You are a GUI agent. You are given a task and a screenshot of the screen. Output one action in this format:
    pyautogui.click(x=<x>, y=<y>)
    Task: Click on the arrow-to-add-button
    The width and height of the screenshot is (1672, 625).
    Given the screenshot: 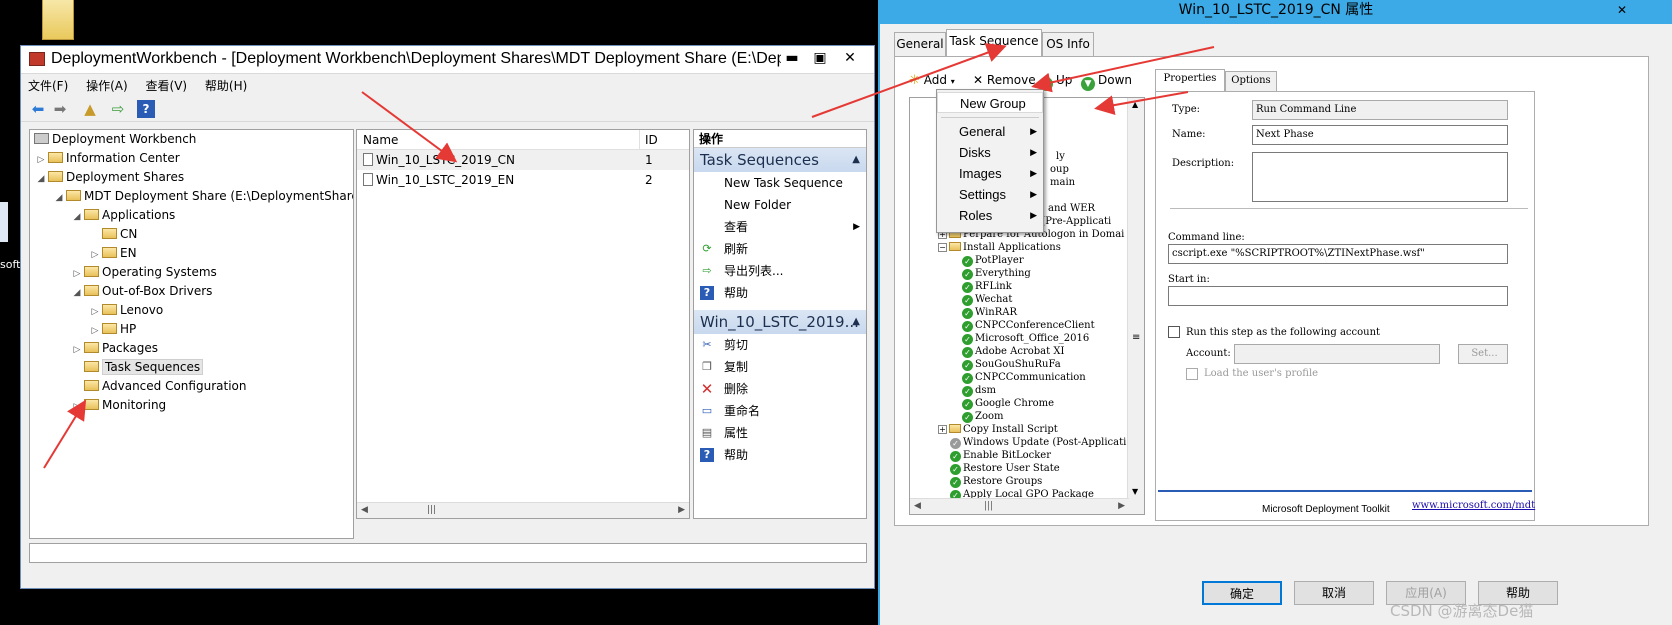 What is the action you would take?
    pyautogui.click(x=1123, y=69)
    